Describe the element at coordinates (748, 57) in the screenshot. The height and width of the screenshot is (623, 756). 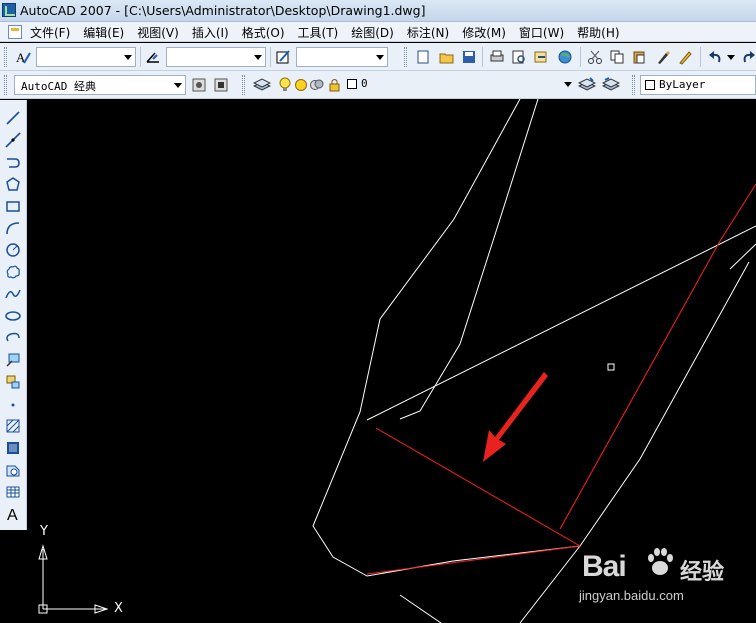
I see `redo-icon` at that location.